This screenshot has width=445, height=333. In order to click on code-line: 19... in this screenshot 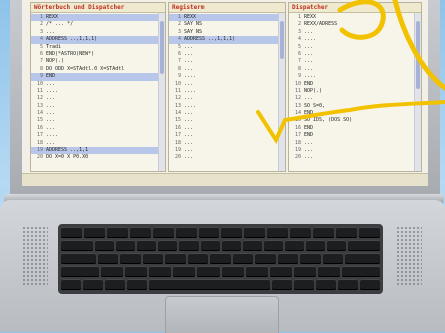, I will do `click(227, 150)`.